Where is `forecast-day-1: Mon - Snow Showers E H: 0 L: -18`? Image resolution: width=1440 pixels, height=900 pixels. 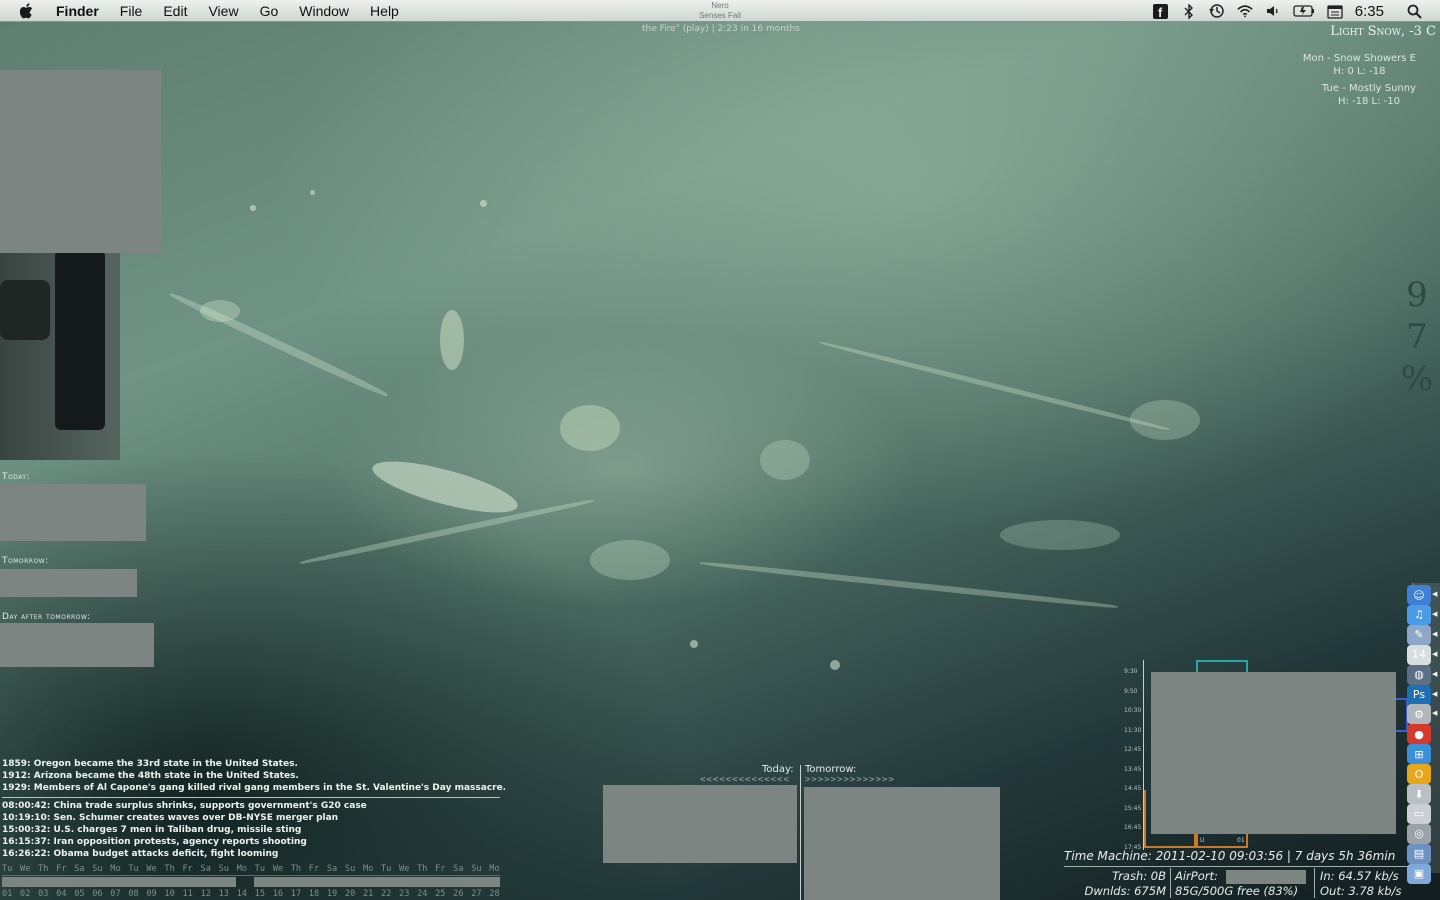 forecast-day-1: Mon - Snow Showers E H: 0 L: -18 is located at coordinates (1359, 65).